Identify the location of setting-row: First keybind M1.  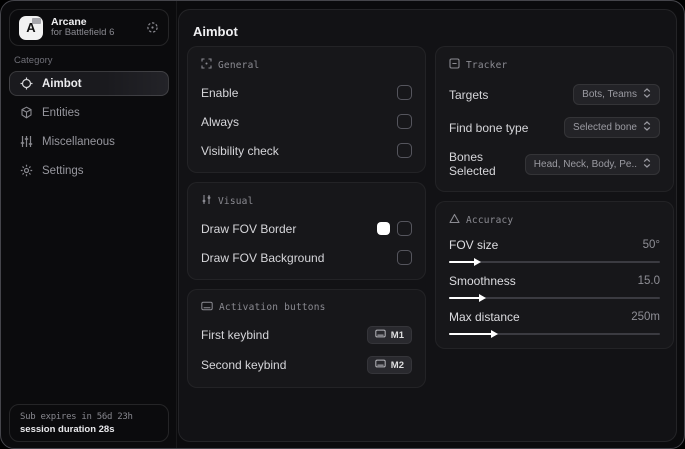
(306, 335).